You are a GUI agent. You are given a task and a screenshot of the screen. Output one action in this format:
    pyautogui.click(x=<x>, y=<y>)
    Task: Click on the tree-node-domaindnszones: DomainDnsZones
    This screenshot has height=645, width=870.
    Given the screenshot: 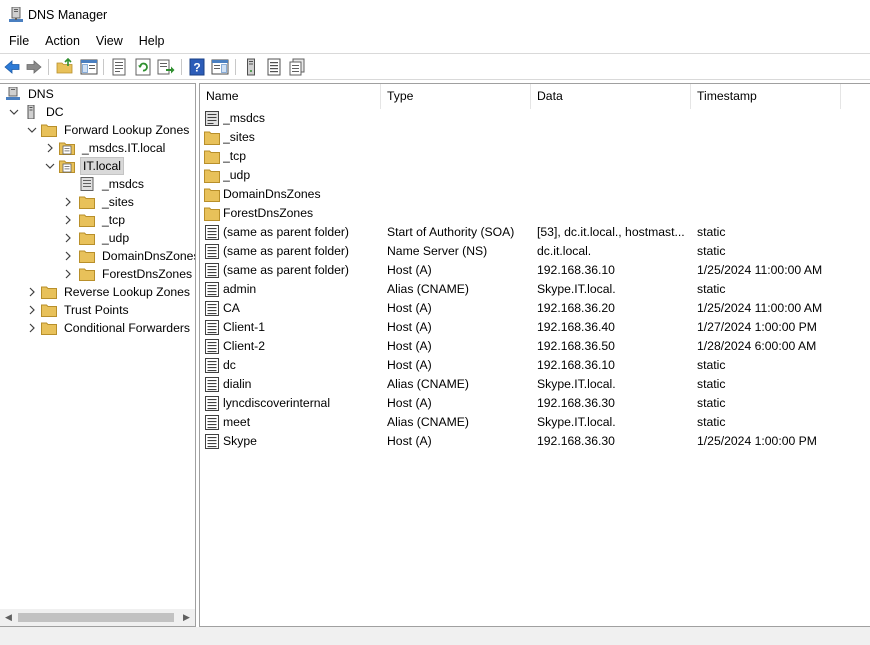 What is the action you would take?
    pyautogui.click(x=137, y=256)
    